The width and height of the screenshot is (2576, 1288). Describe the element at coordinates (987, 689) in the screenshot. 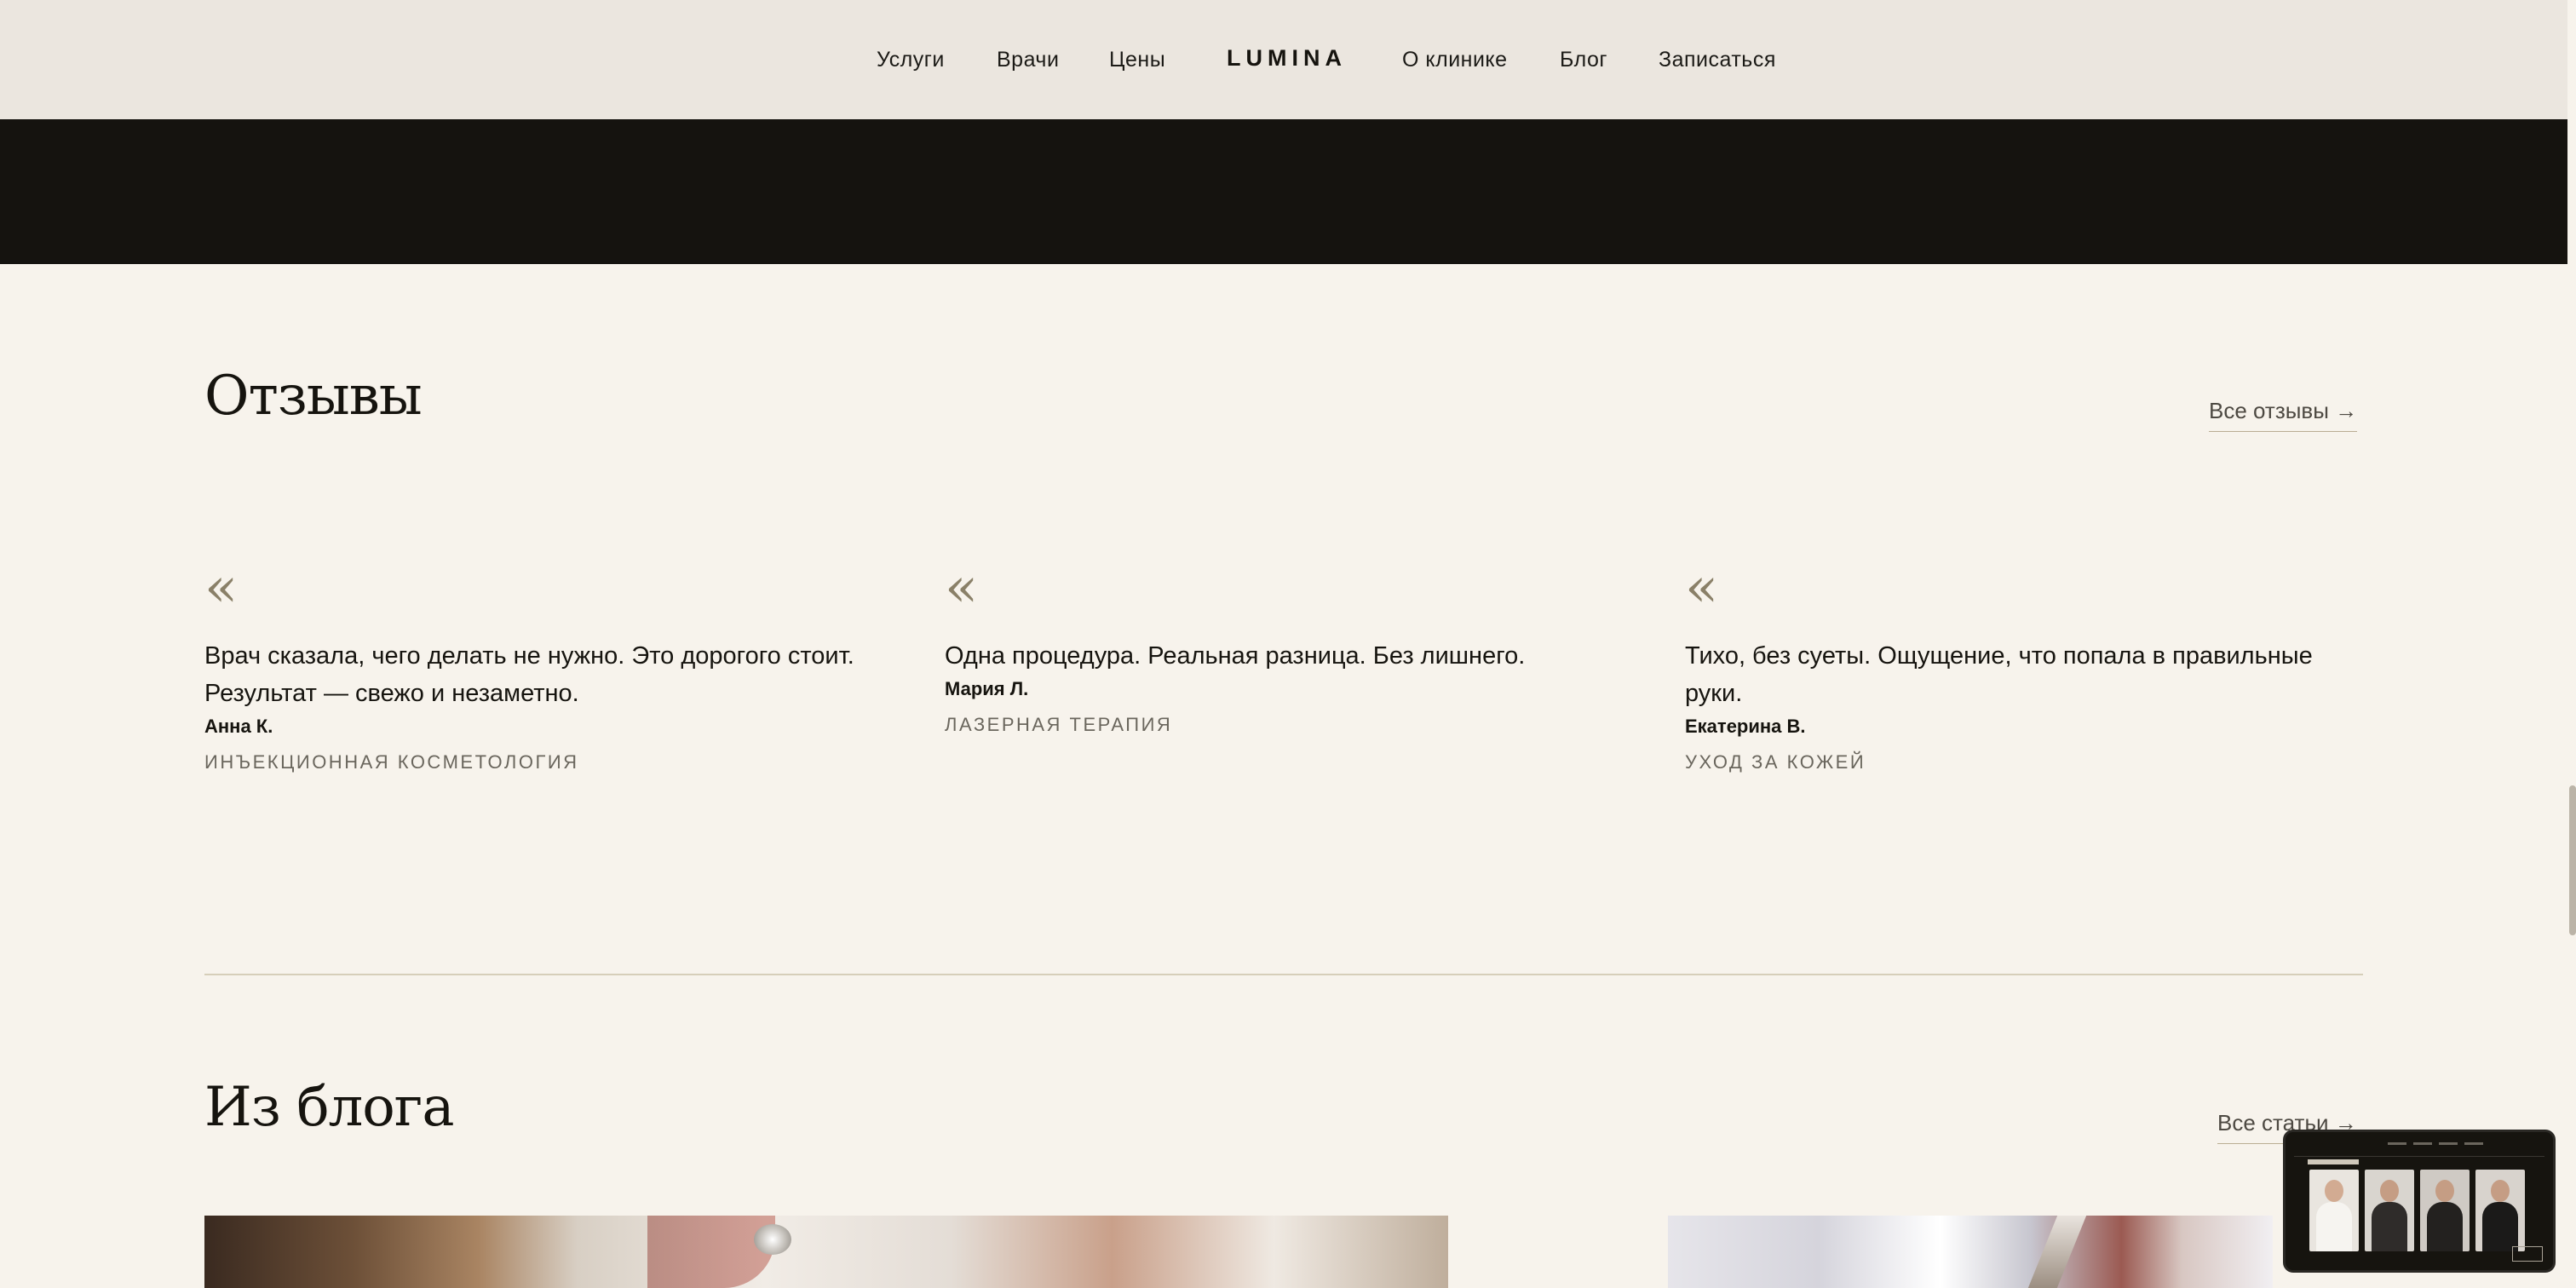

I see `review-author: Мария Л.` at that location.